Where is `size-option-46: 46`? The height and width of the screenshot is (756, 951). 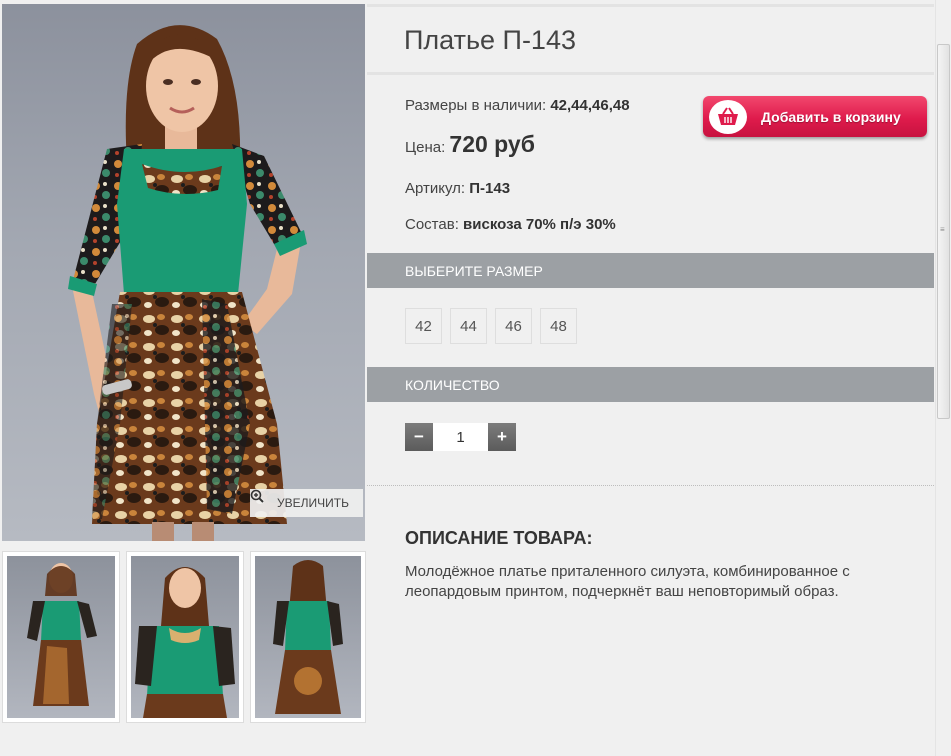 size-option-46: 46 is located at coordinates (513, 326).